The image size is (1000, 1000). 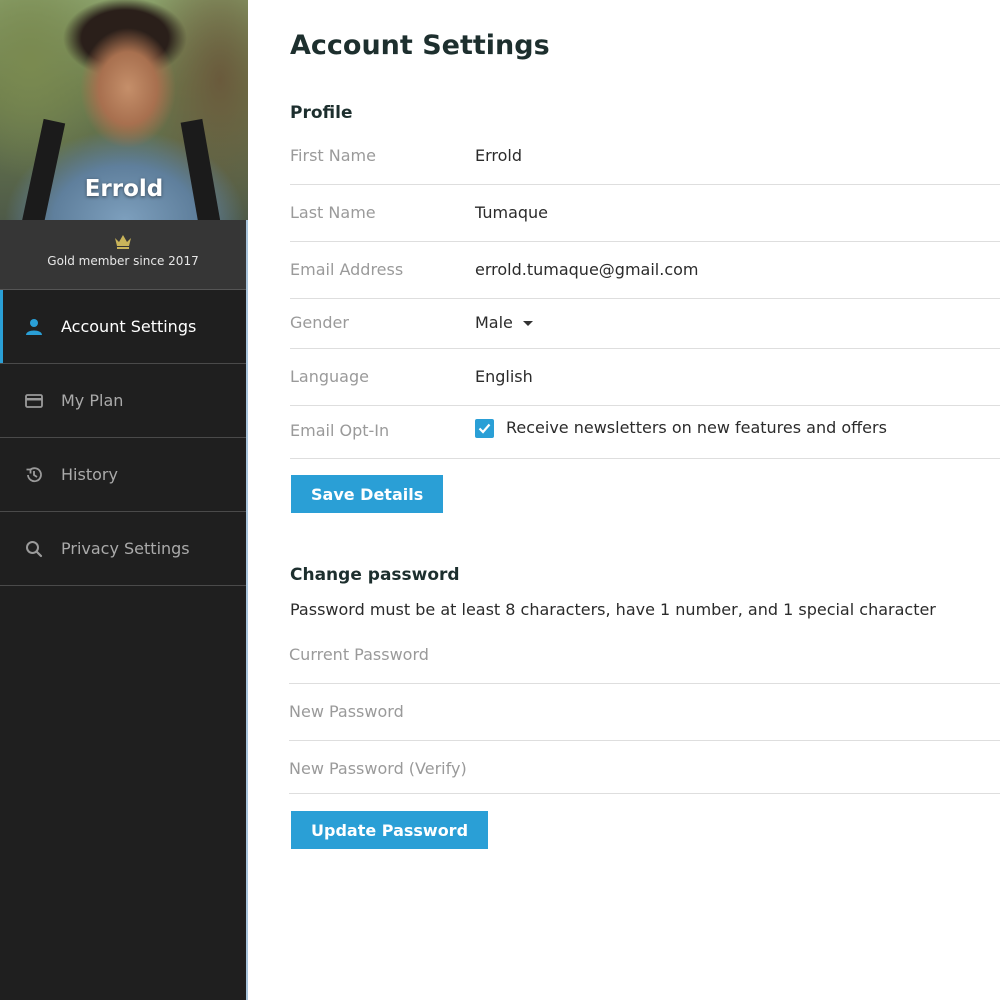 I want to click on email-value: errold.tumaque@gmail.com, so click(x=586, y=269).